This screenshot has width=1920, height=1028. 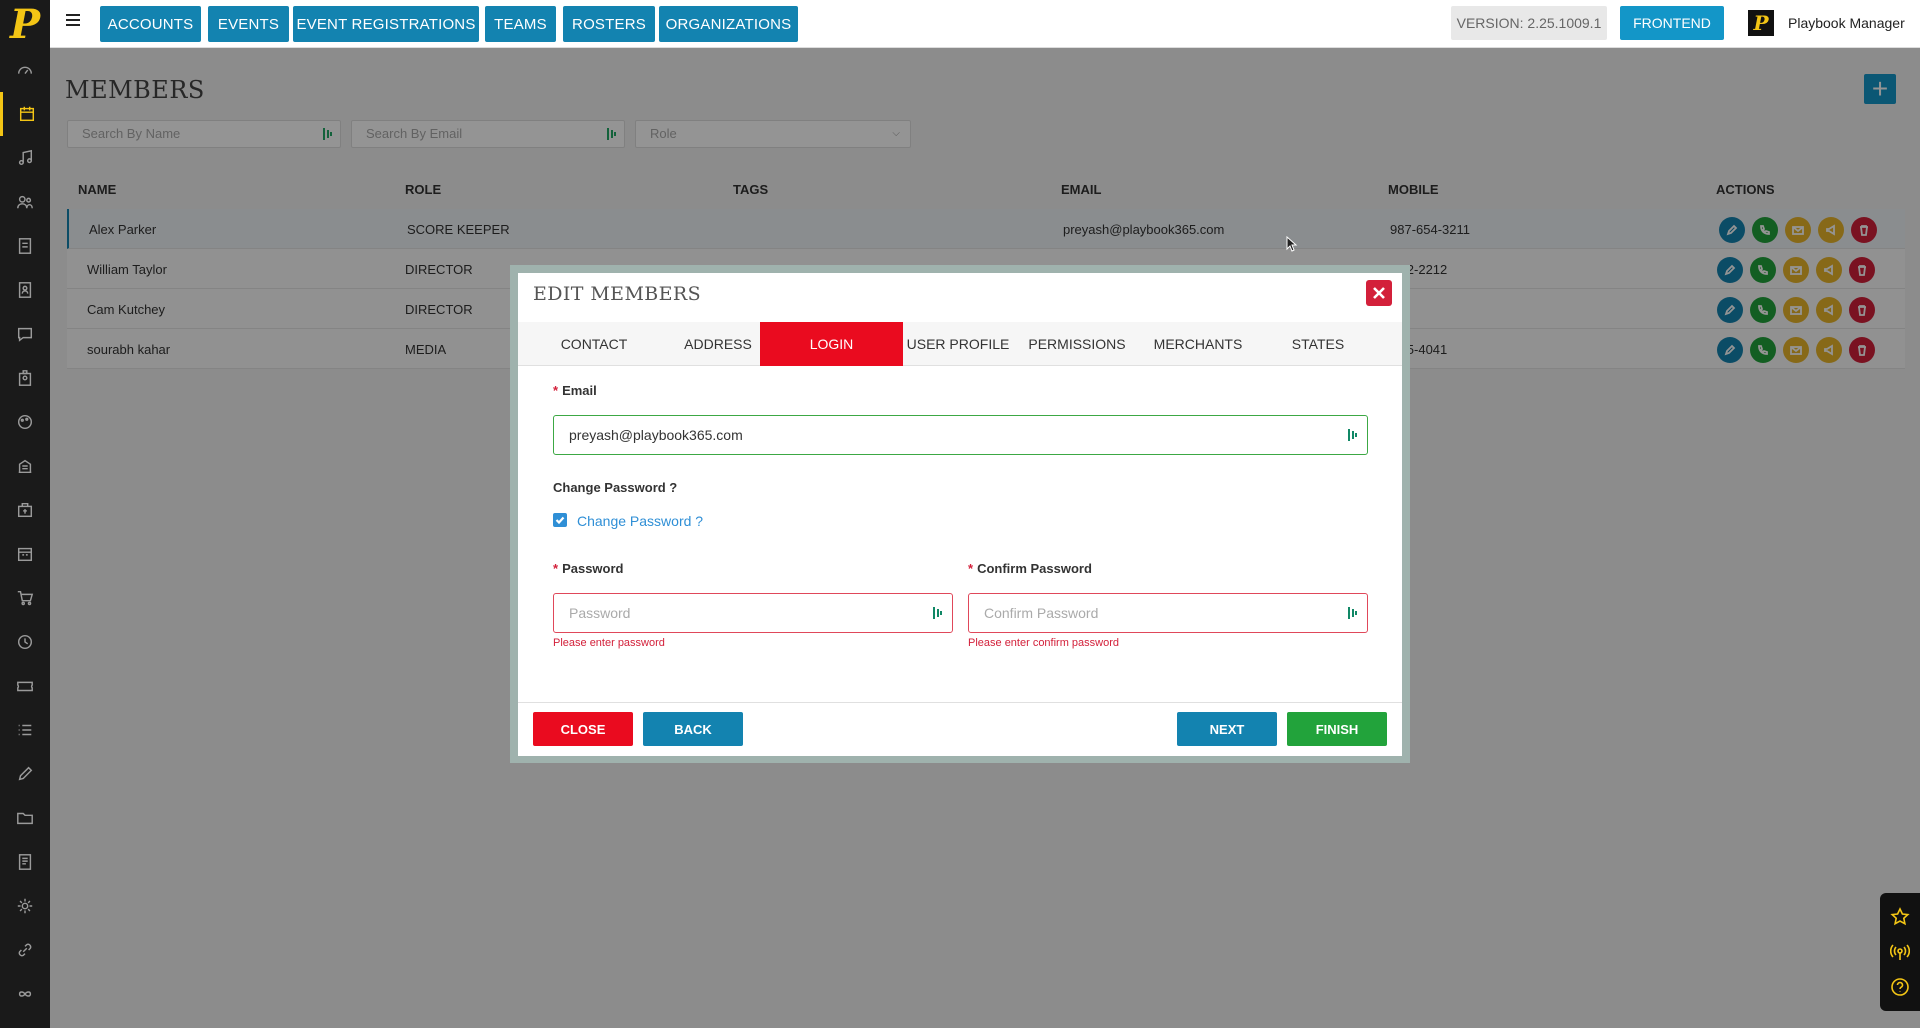 I want to click on badge-icon, so click(x=25, y=378).